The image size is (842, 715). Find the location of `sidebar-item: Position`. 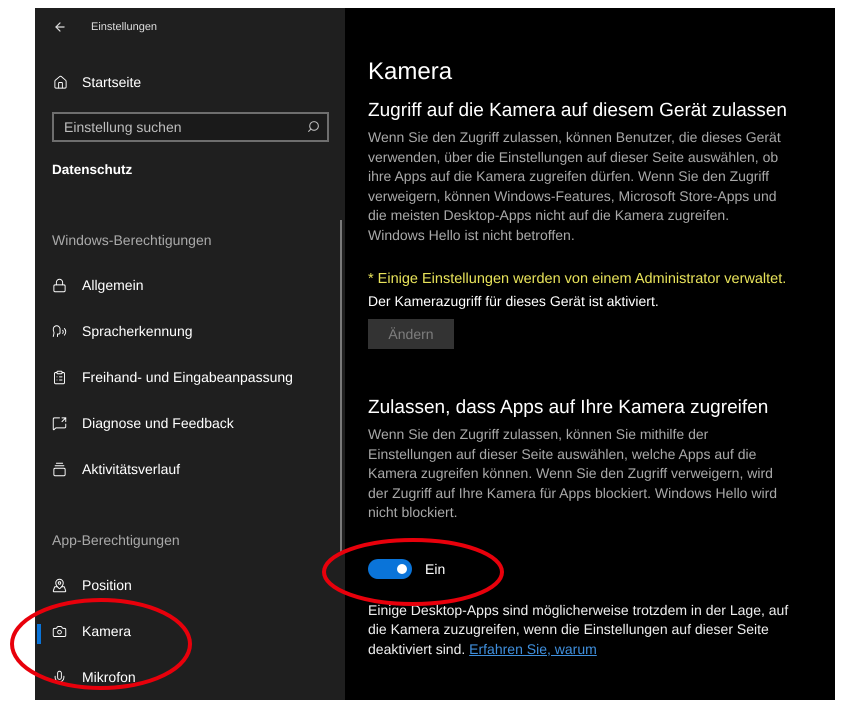

sidebar-item: Position is located at coordinates (190, 585).